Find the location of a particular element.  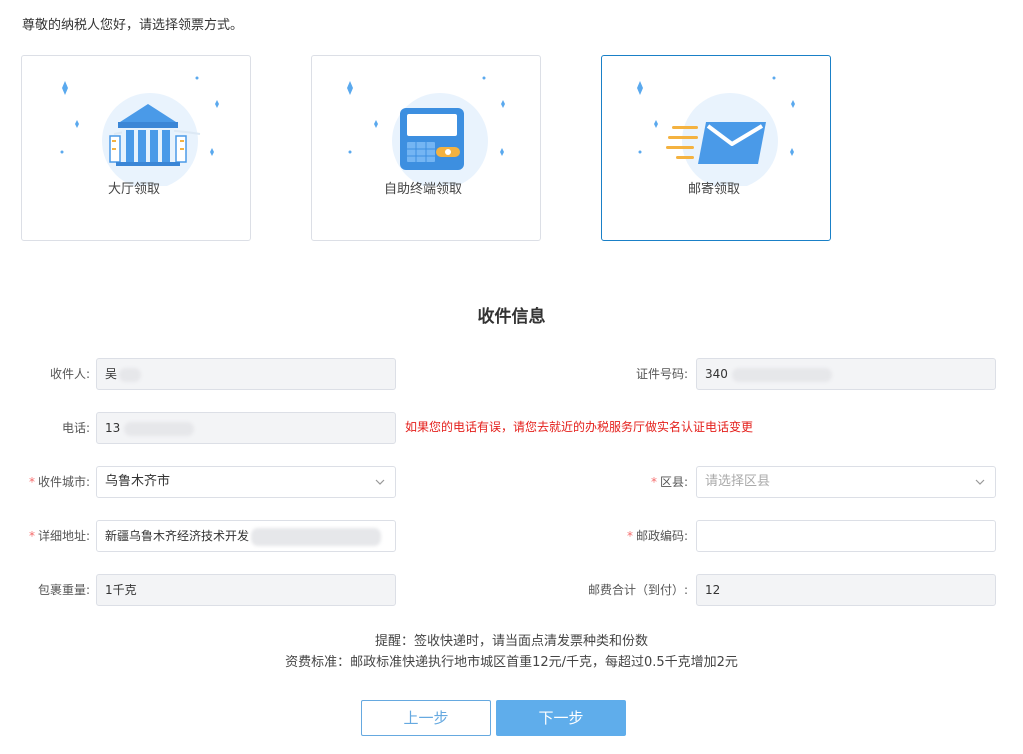

weight-field: 1千克 is located at coordinates (246, 590).